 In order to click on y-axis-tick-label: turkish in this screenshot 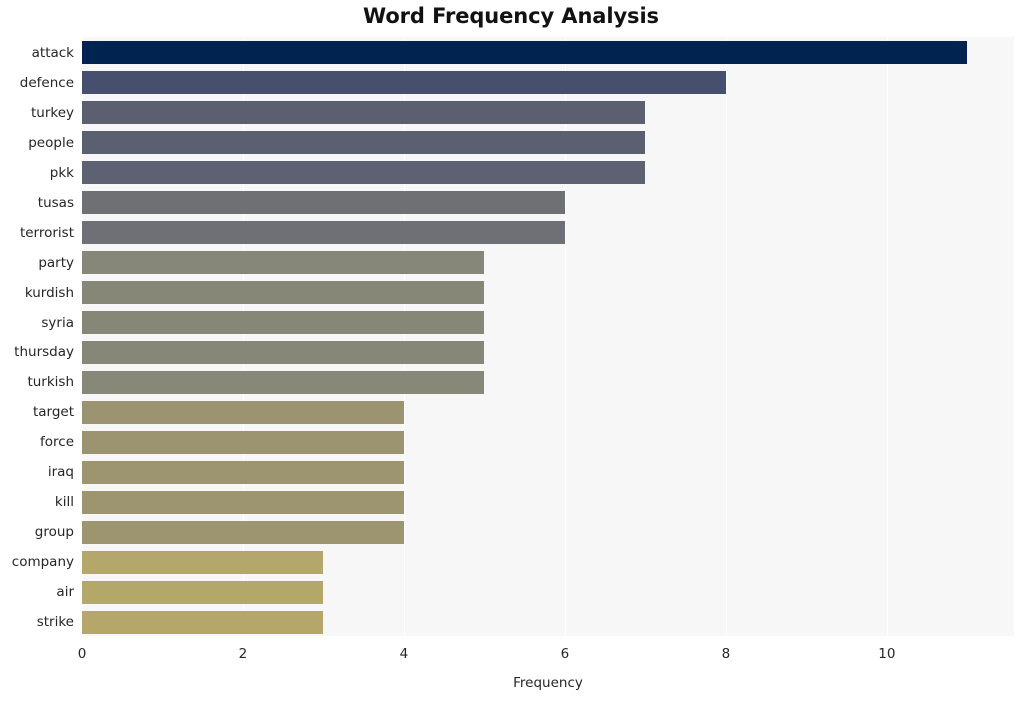, I will do `click(50, 382)`.